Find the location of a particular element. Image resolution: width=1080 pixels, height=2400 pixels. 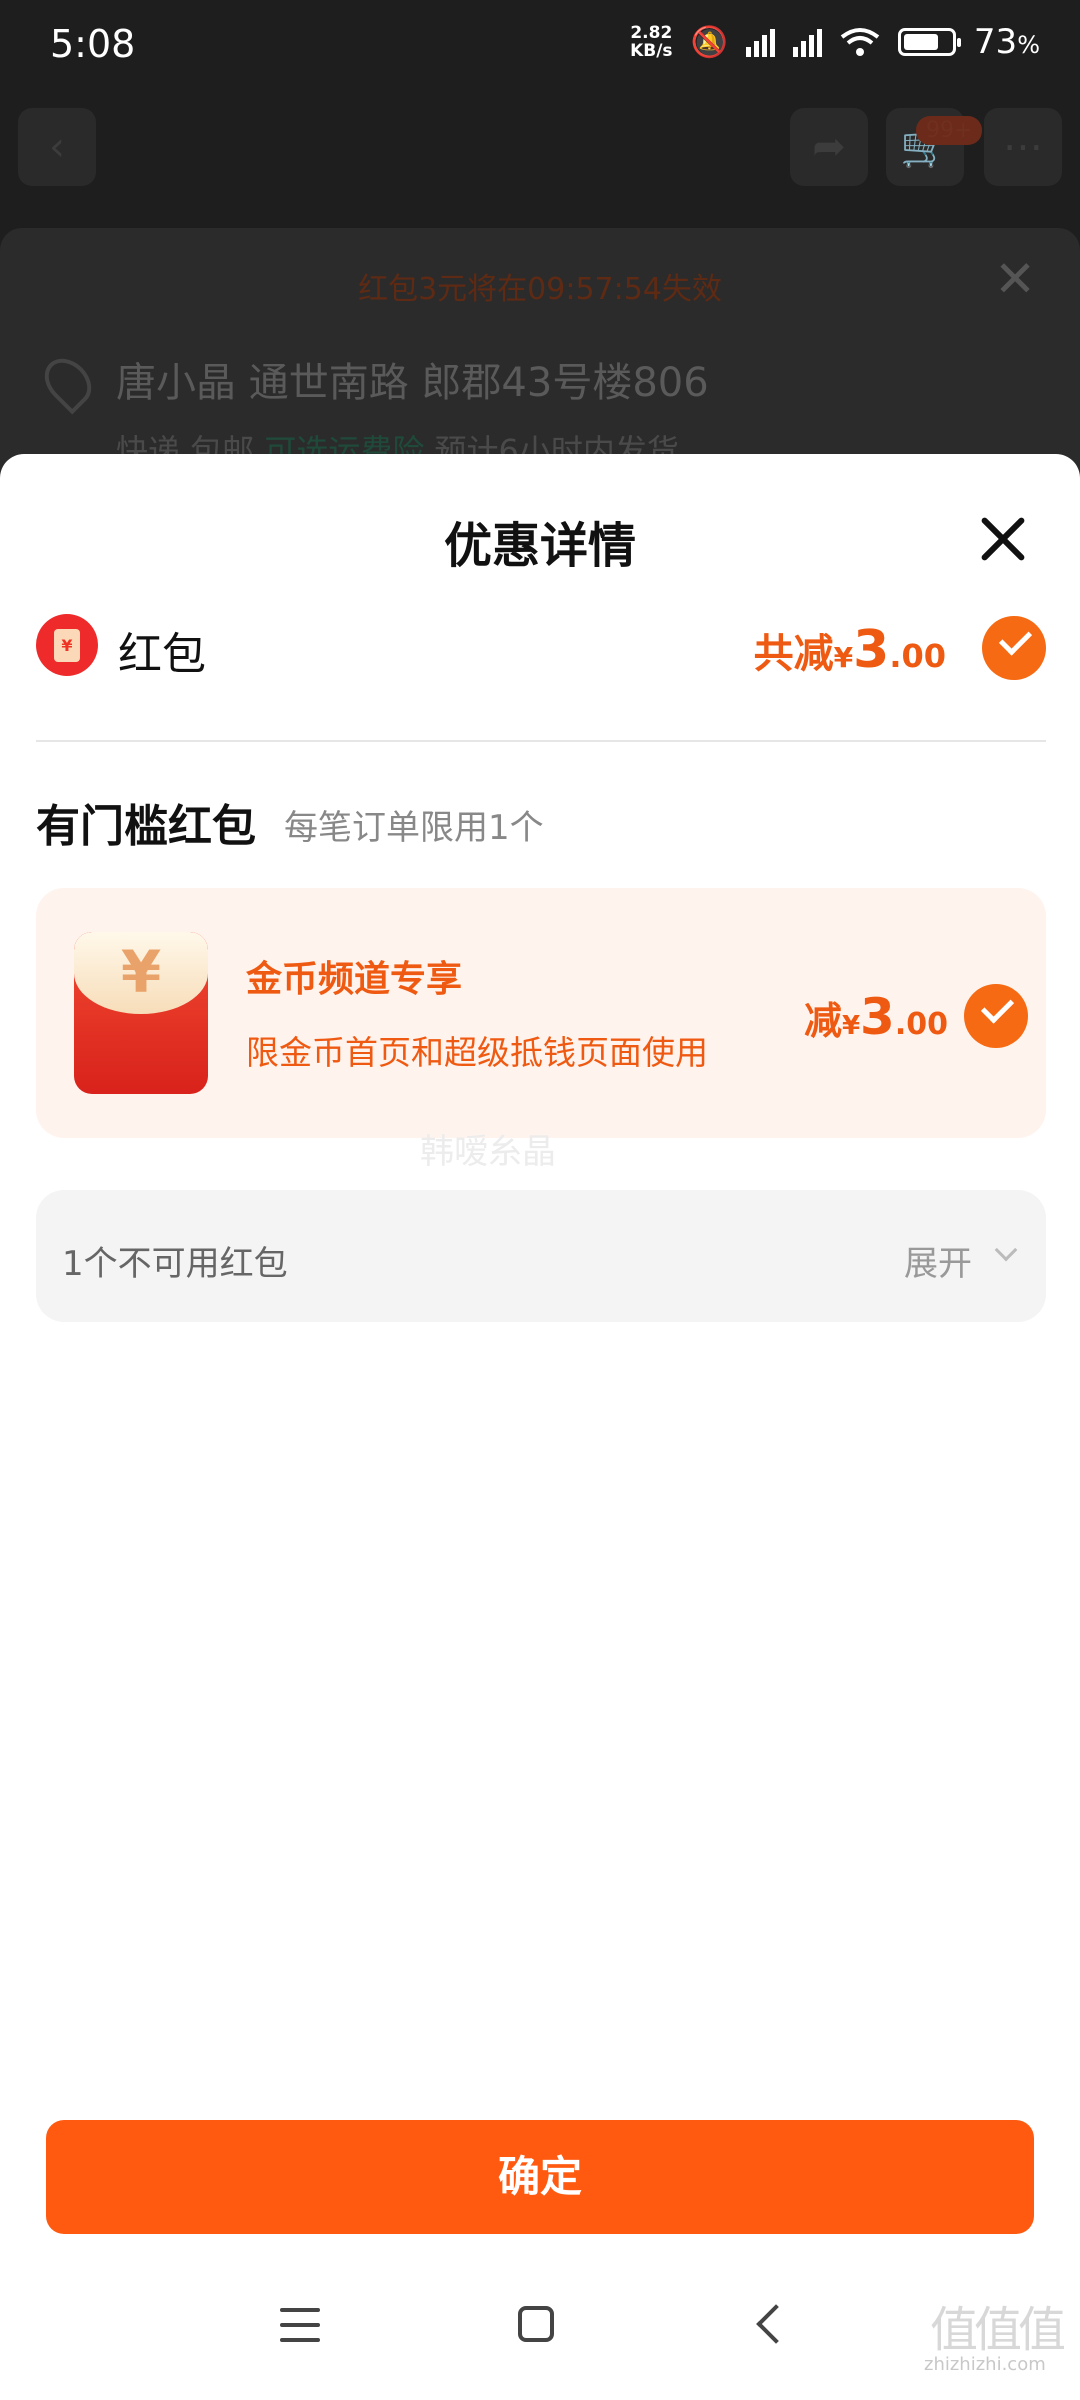

mute-icon: 🔕 is located at coordinates (709, 42).